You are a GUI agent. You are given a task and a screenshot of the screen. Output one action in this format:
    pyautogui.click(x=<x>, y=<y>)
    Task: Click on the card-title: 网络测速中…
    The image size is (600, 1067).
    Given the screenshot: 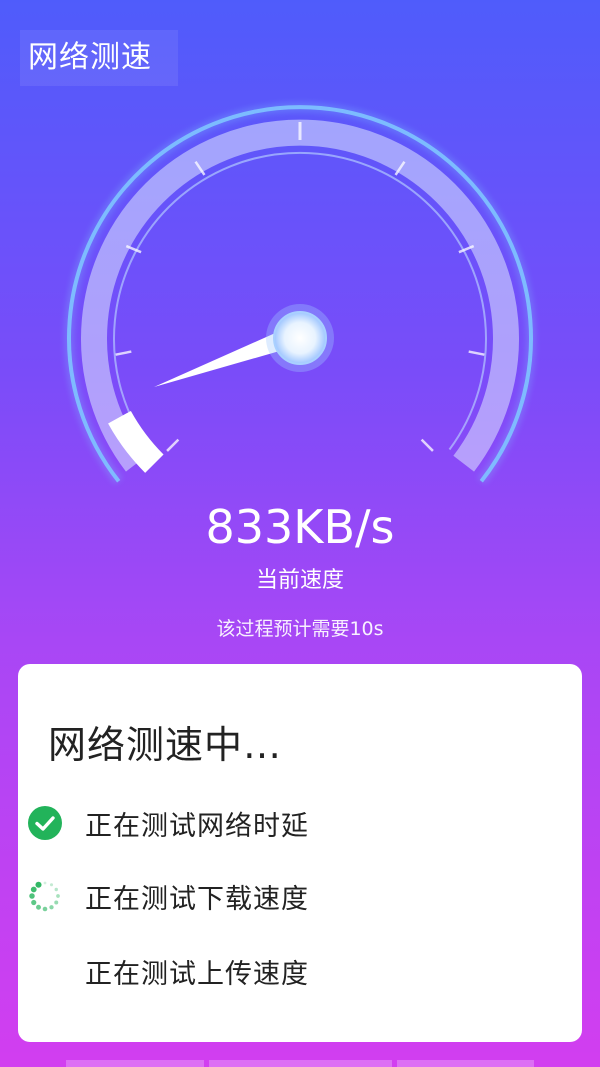 What is the action you would take?
    pyautogui.click(x=165, y=745)
    